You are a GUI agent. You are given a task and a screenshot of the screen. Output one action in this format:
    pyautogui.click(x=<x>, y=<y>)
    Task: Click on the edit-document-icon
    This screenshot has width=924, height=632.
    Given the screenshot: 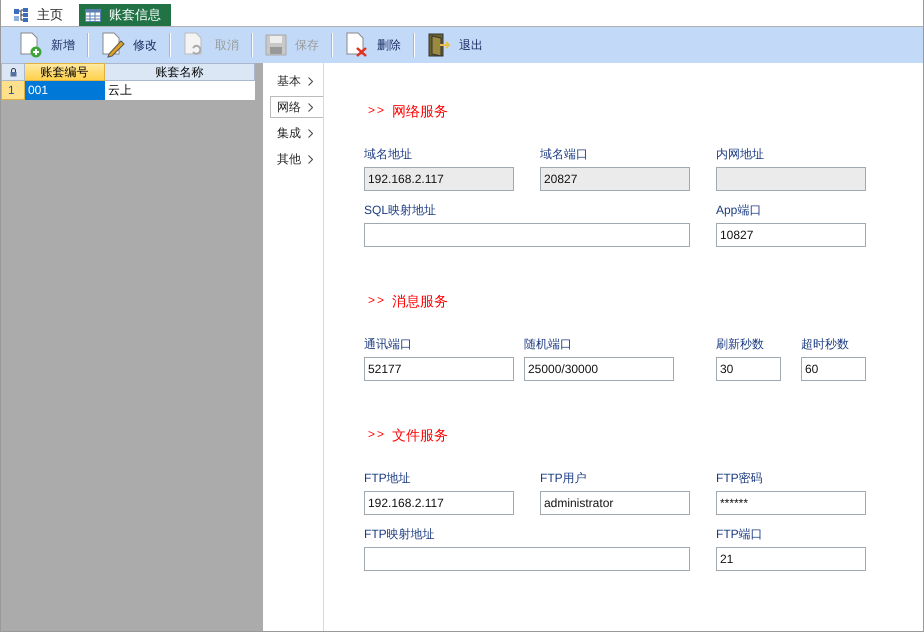 What is the action you would take?
    pyautogui.click(x=113, y=45)
    